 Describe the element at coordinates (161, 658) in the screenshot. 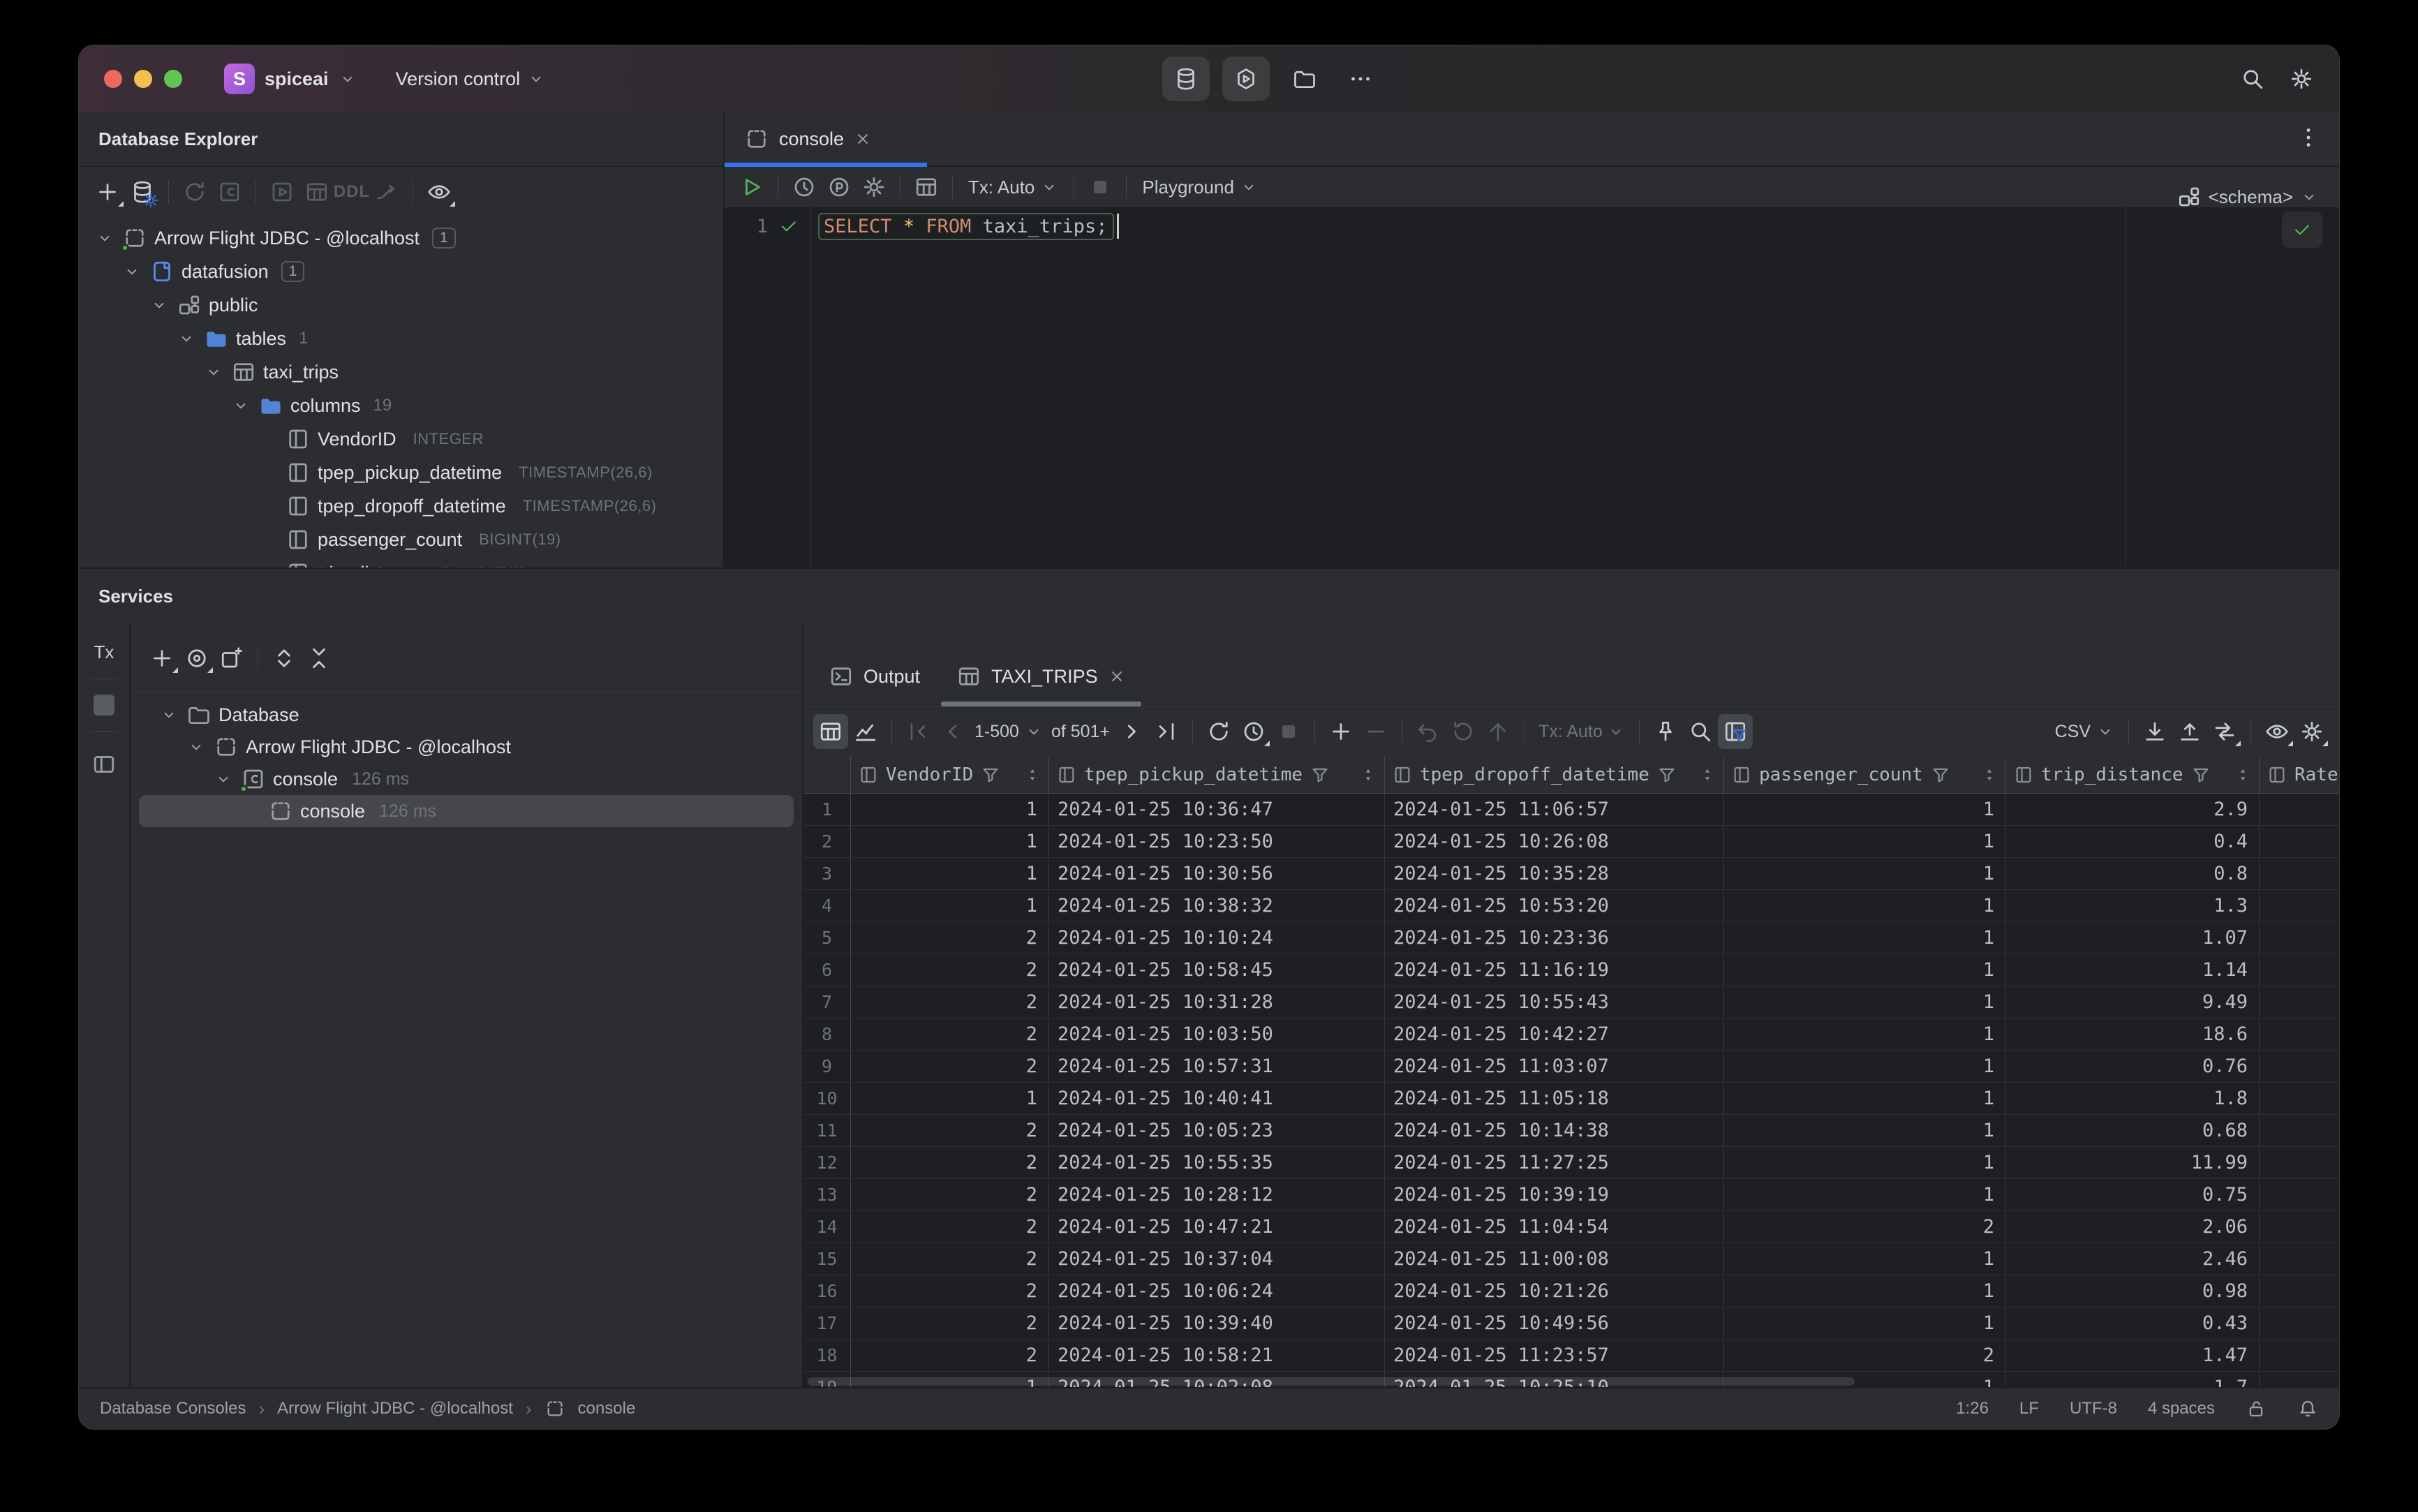

I see `add-service-button` at that location.